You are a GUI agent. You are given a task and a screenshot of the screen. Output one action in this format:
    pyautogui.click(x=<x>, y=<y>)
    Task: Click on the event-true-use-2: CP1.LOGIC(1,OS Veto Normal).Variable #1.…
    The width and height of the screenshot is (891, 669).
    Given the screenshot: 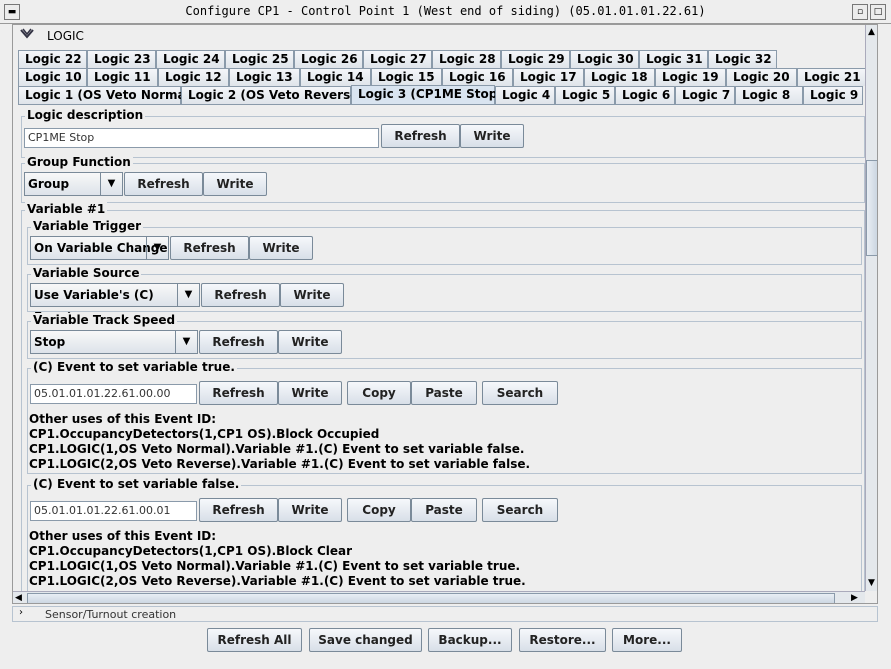 What is the action you would take?
    pyautogui.click(x=277, y=449)
    